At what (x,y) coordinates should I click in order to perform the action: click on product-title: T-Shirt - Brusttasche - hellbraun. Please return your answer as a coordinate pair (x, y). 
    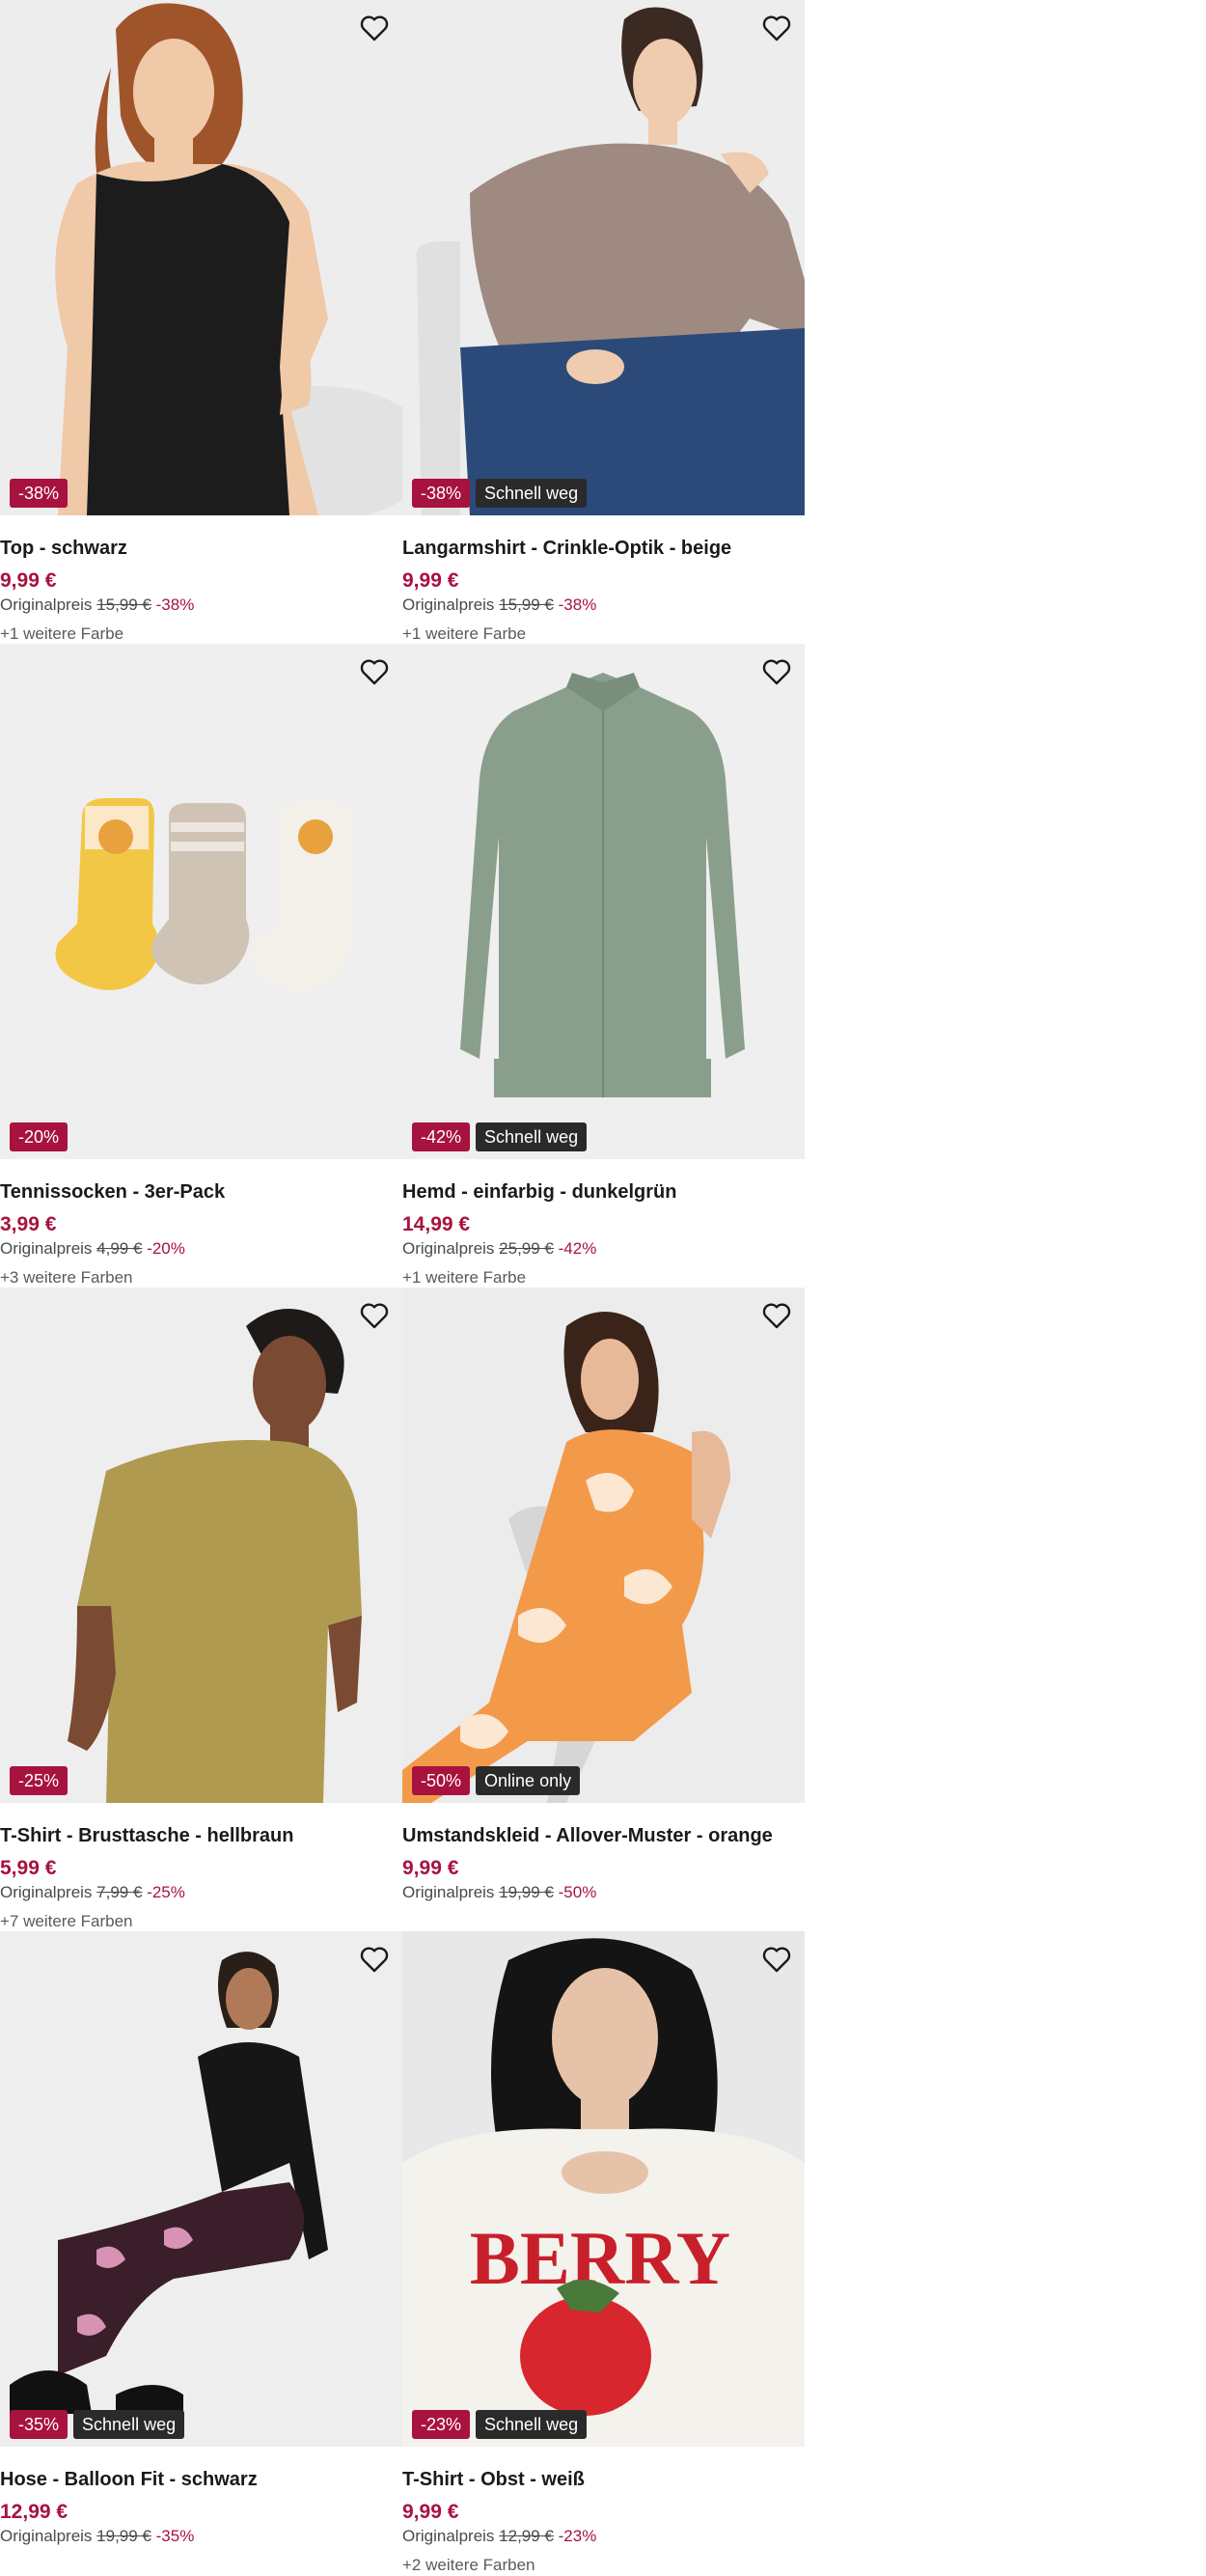
    Looking at the image, I should click on (198, 1835).